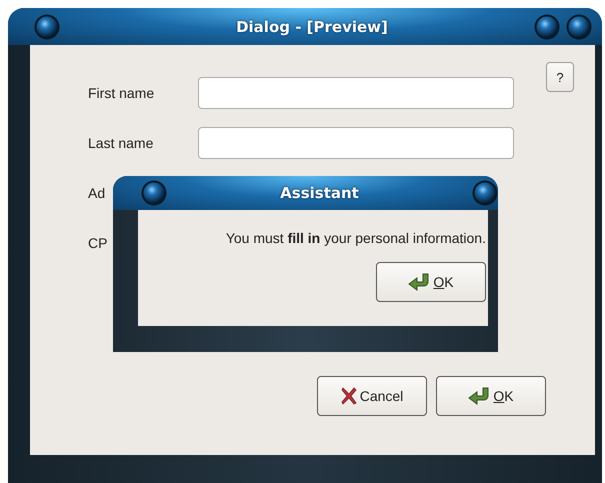 The width and height of the screenshot is (605, 483). What do you see at coordinates (98, 243) in the screenshot?
I see `field-label: CP` at bounding box center [98, 243].